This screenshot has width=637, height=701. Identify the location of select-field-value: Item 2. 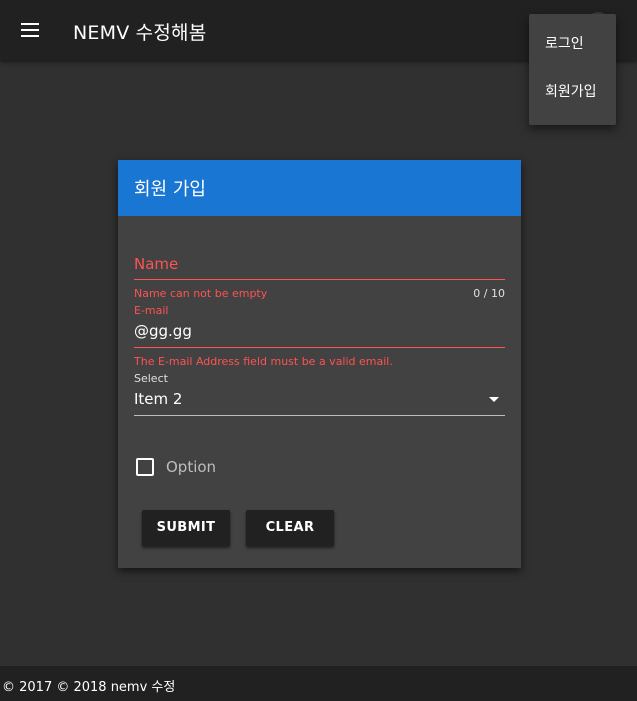
(158, 399).